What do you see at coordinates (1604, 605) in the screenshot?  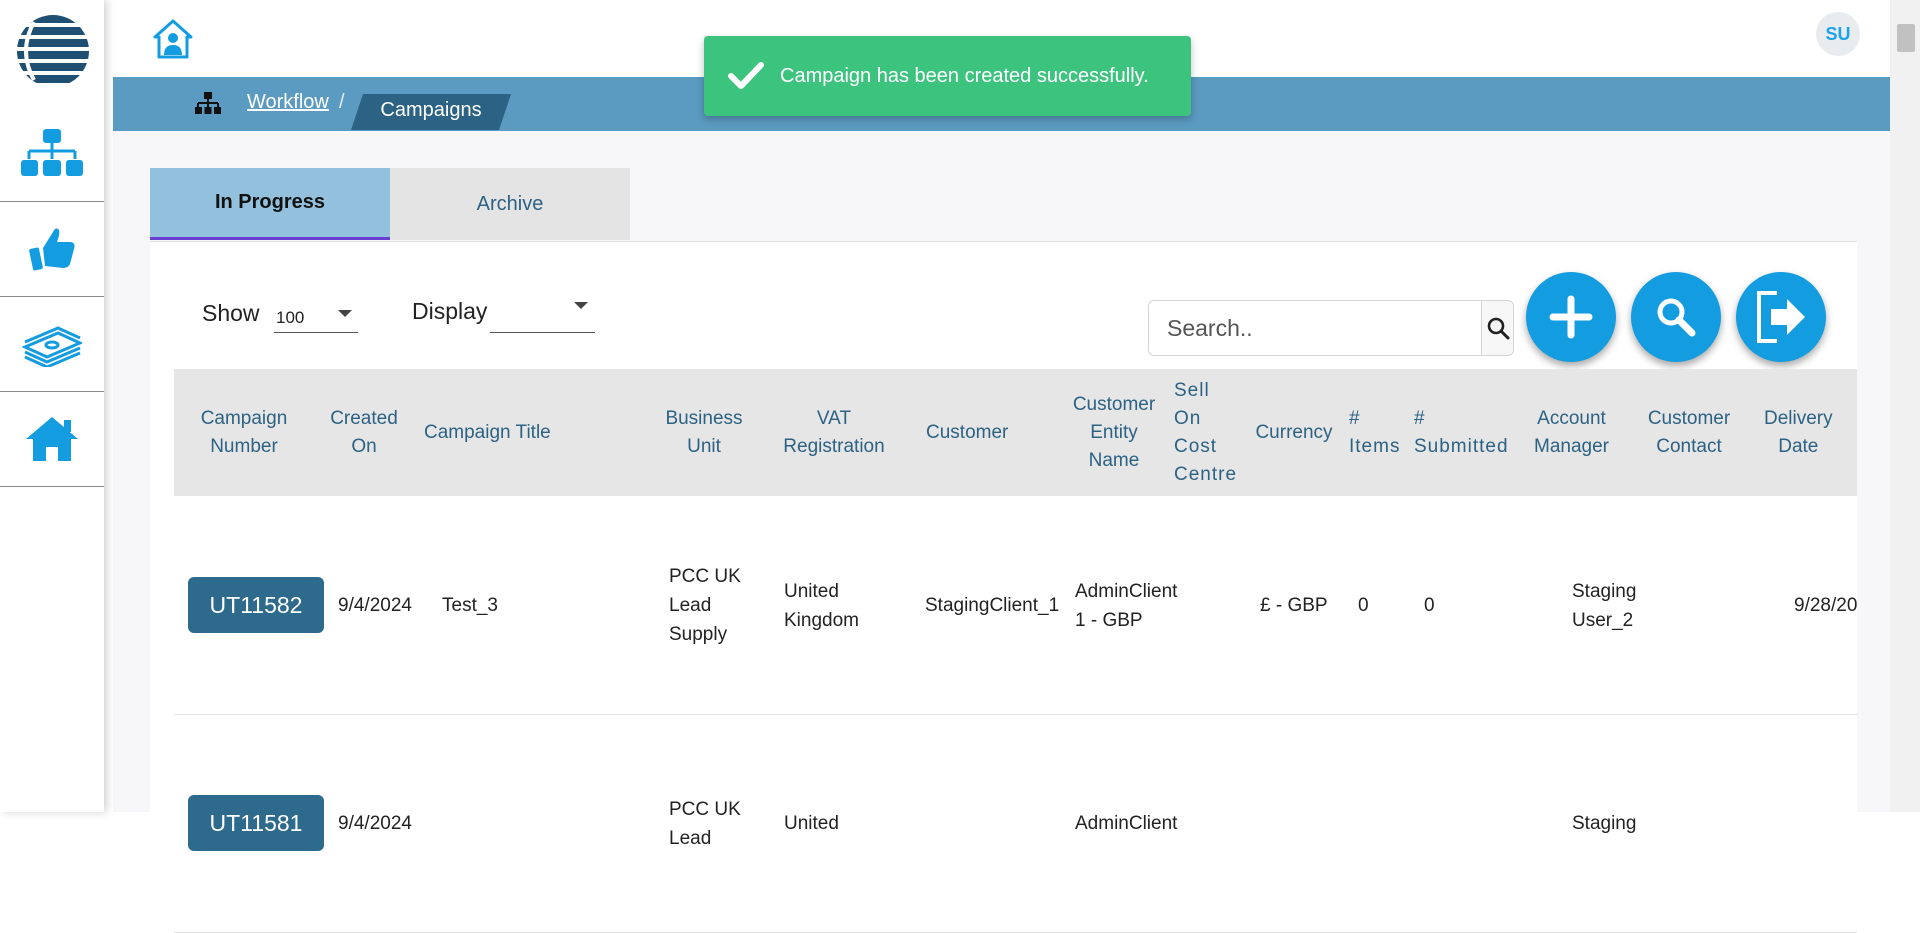 I see `account-manager-cell: Staging User_2` at bounding box center [1604, 605].